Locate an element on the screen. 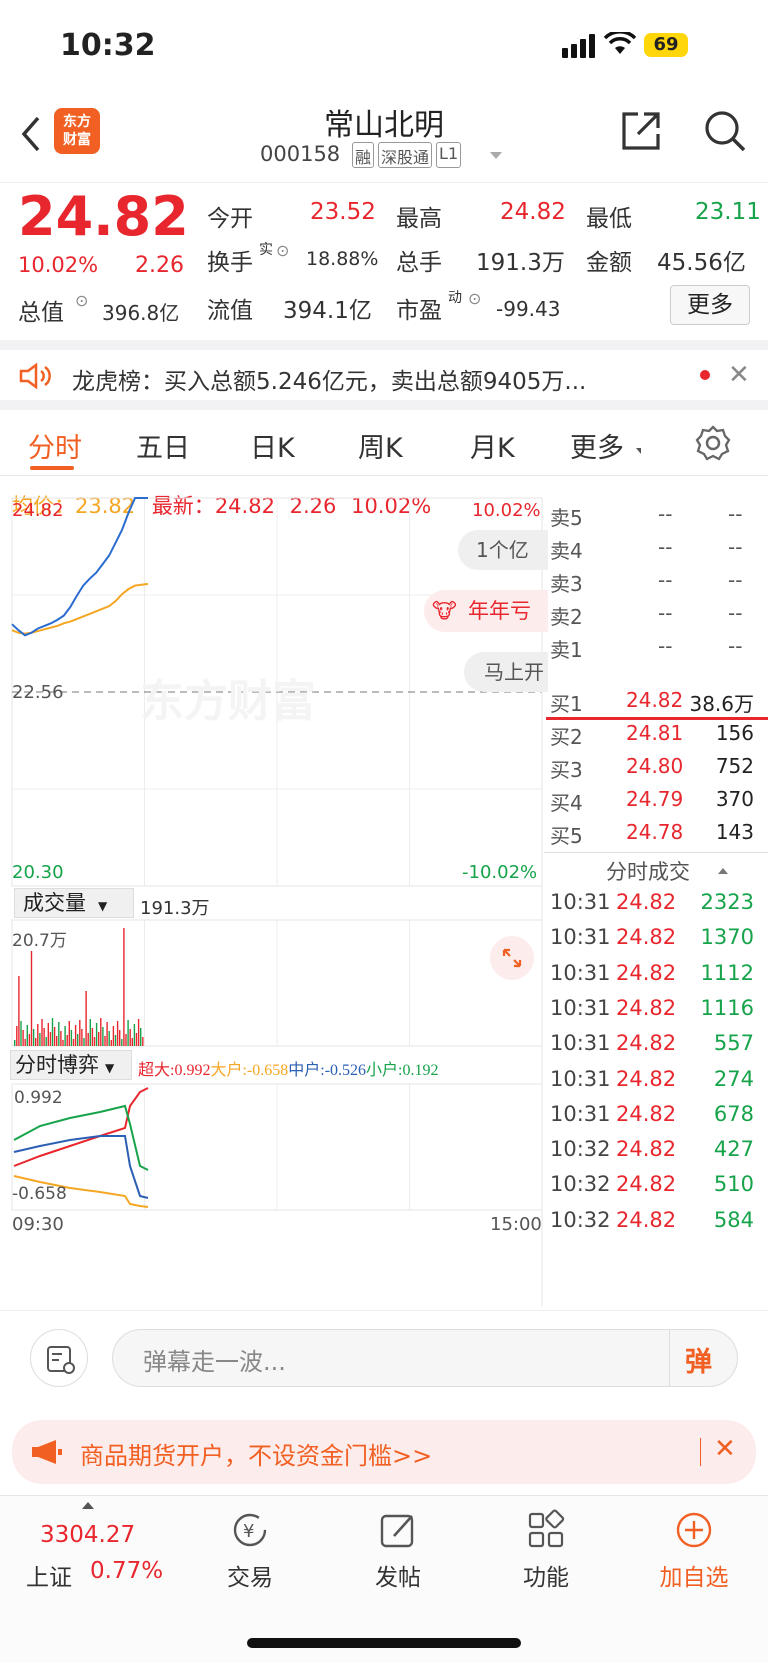 Image resolution: width=768 pixels, height=1663 pixels. more-button: 更多 is located at coordinates (710, 305).